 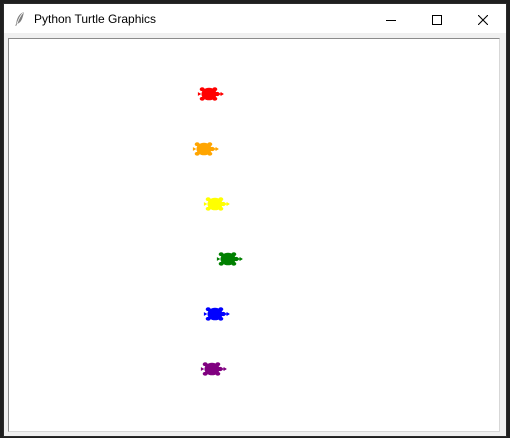 What do you see at coordinates (255, 19) in the screenshot?
I see `title-bar: Python Turtle Graphics` at bounding box center [255, 19].